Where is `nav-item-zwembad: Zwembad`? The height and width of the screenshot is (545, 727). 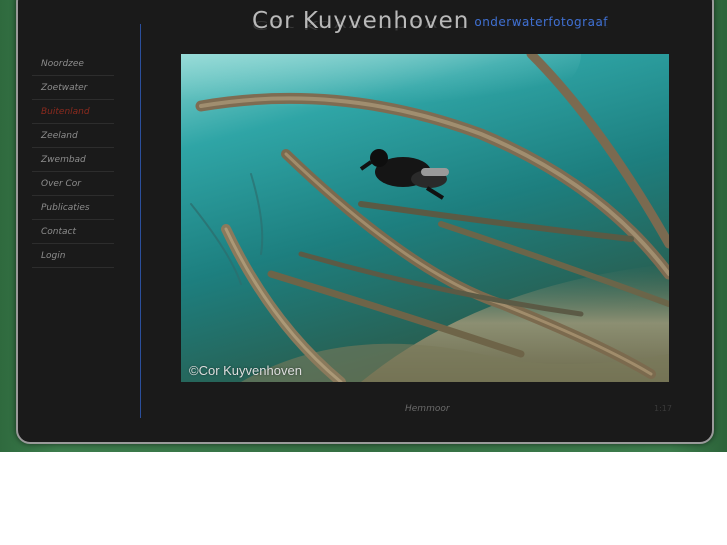 nav-item-zwembad: Zwembad is located at coordinates (73, 160).